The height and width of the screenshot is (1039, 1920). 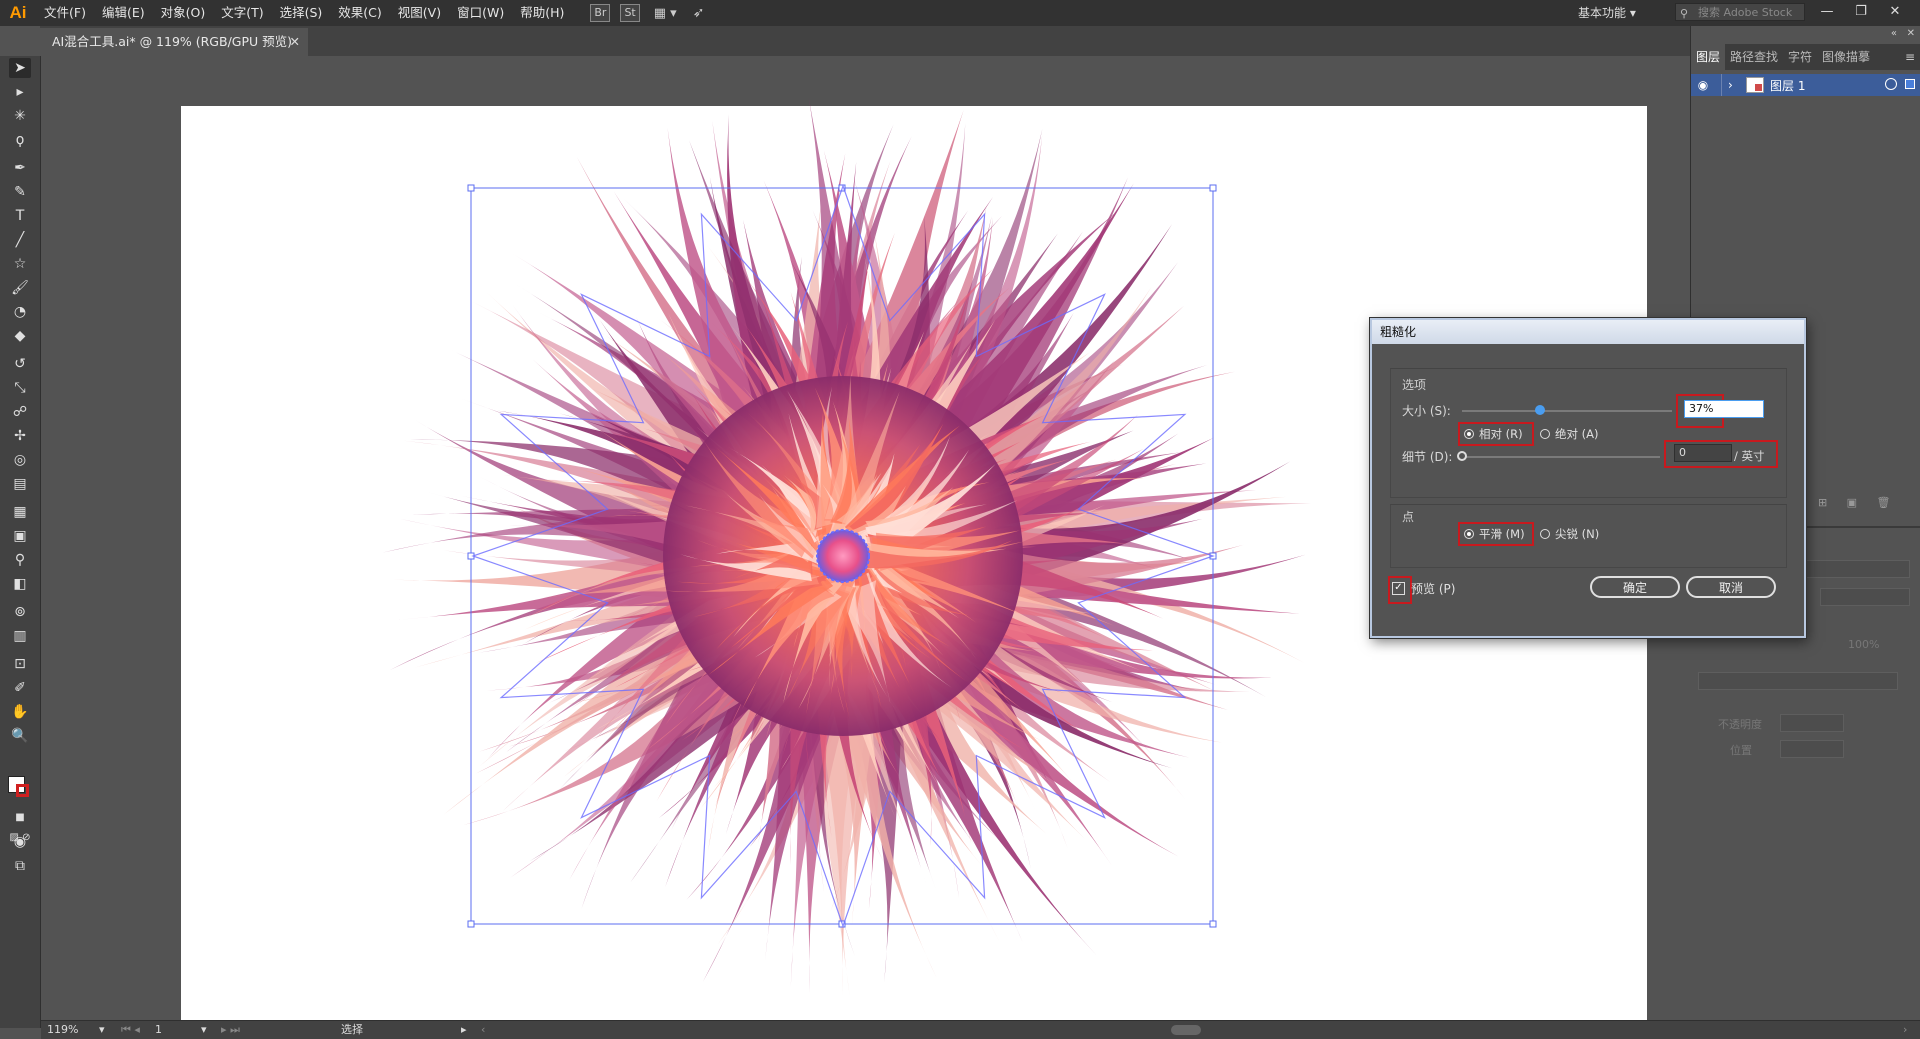 What do you see at coordinates (1469, 434) in the screenshot?
I see `relative-radio-dot` at bounding box center [1469, 434].